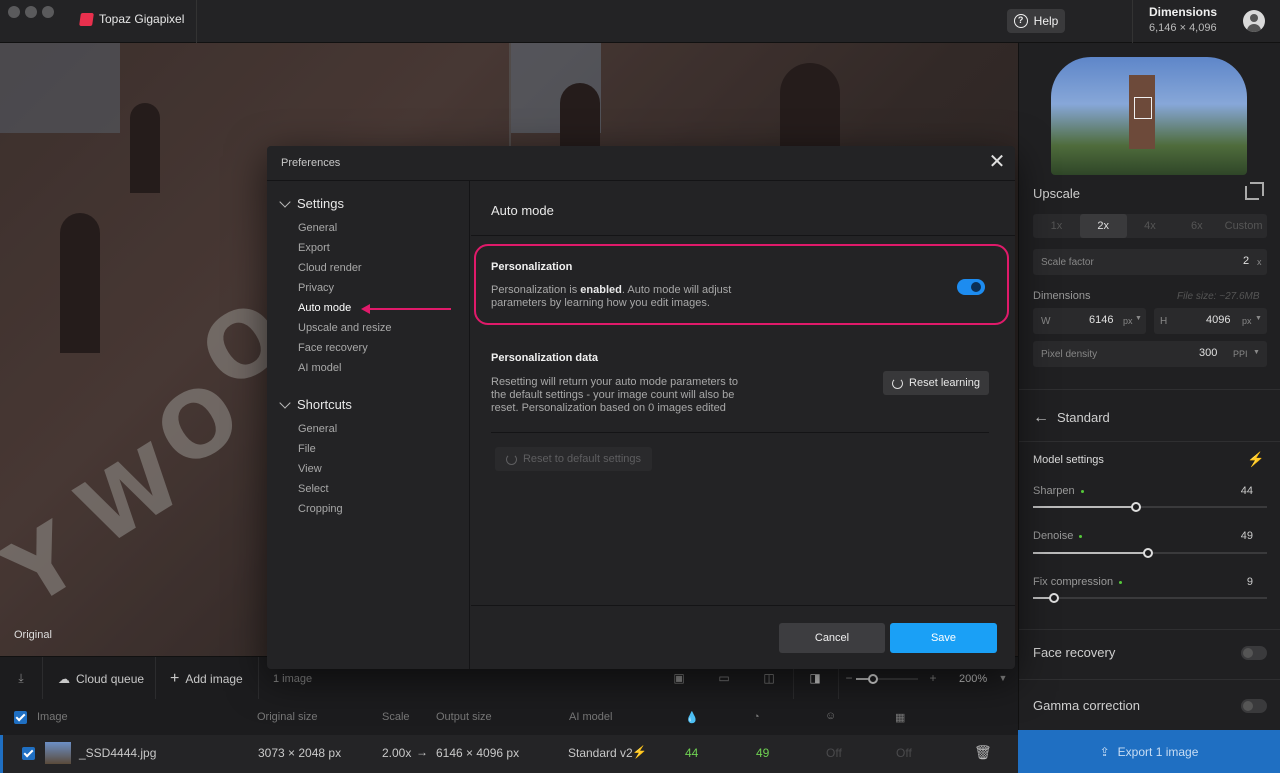  I want to click on add-image-label: Add image, so click(214, 678).